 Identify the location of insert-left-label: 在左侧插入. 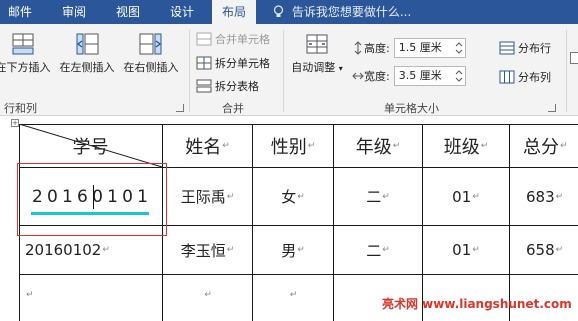
(87, 67).